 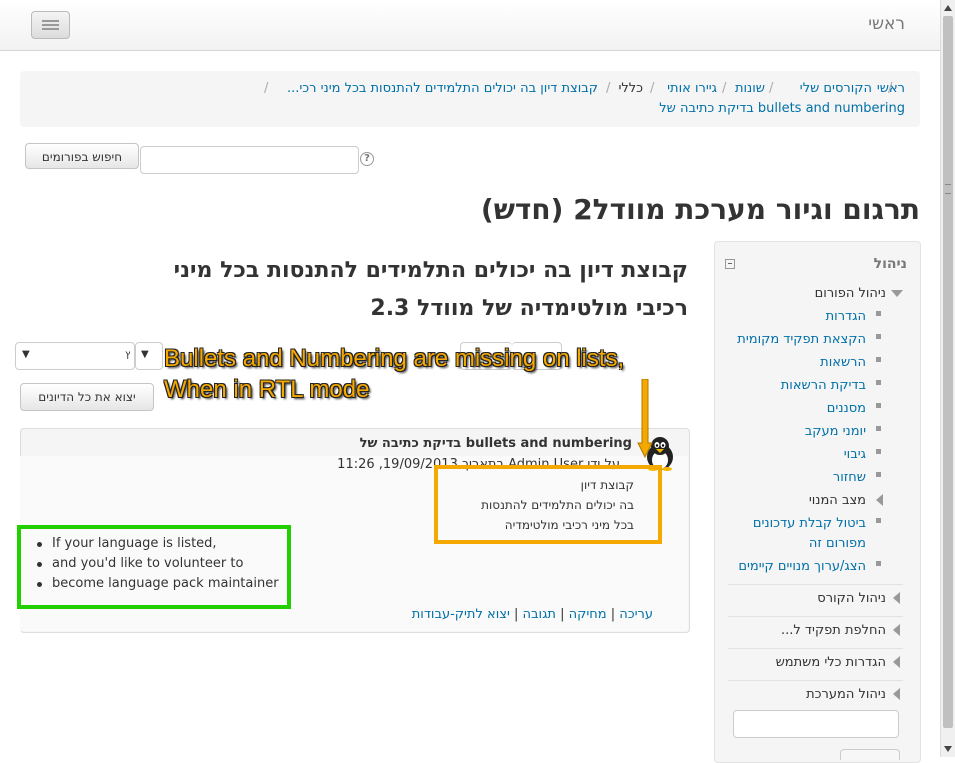 I want to click on course-admin-node: ניהול הקורס, so click(x=851, y=598).